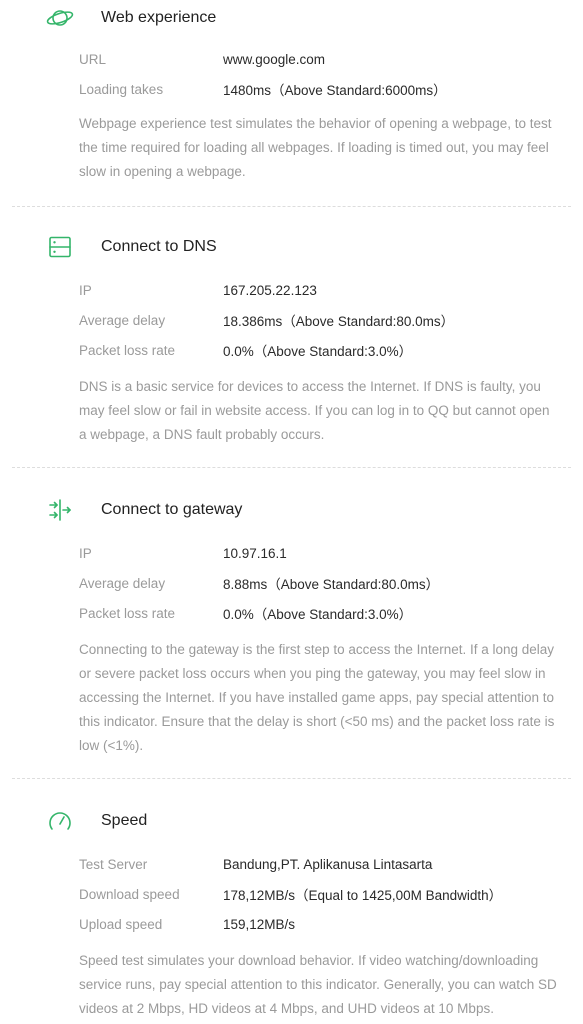  I want to click on section-header: Speed, so click(293, 821).